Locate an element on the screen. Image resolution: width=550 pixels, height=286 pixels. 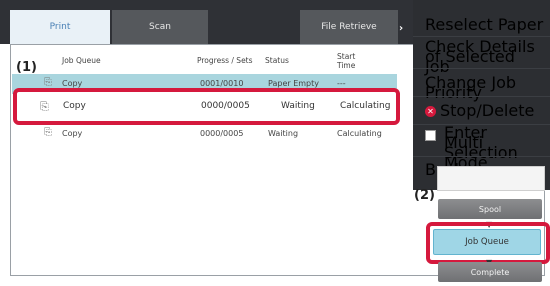
annotation-2: (2) is located at coordinates (424, 195).